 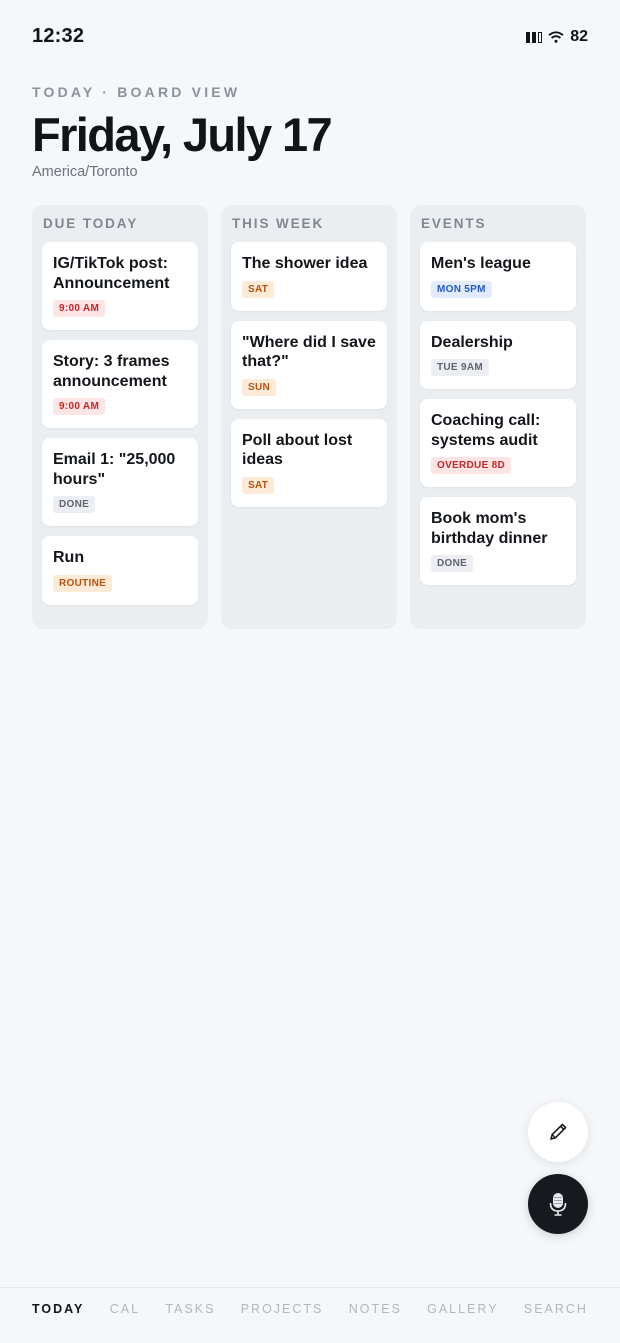 What do you see at coordinates (83, 583) in the screenshot?
I see `routine-badge: ROUTINE` at bounding box center [83, 583].